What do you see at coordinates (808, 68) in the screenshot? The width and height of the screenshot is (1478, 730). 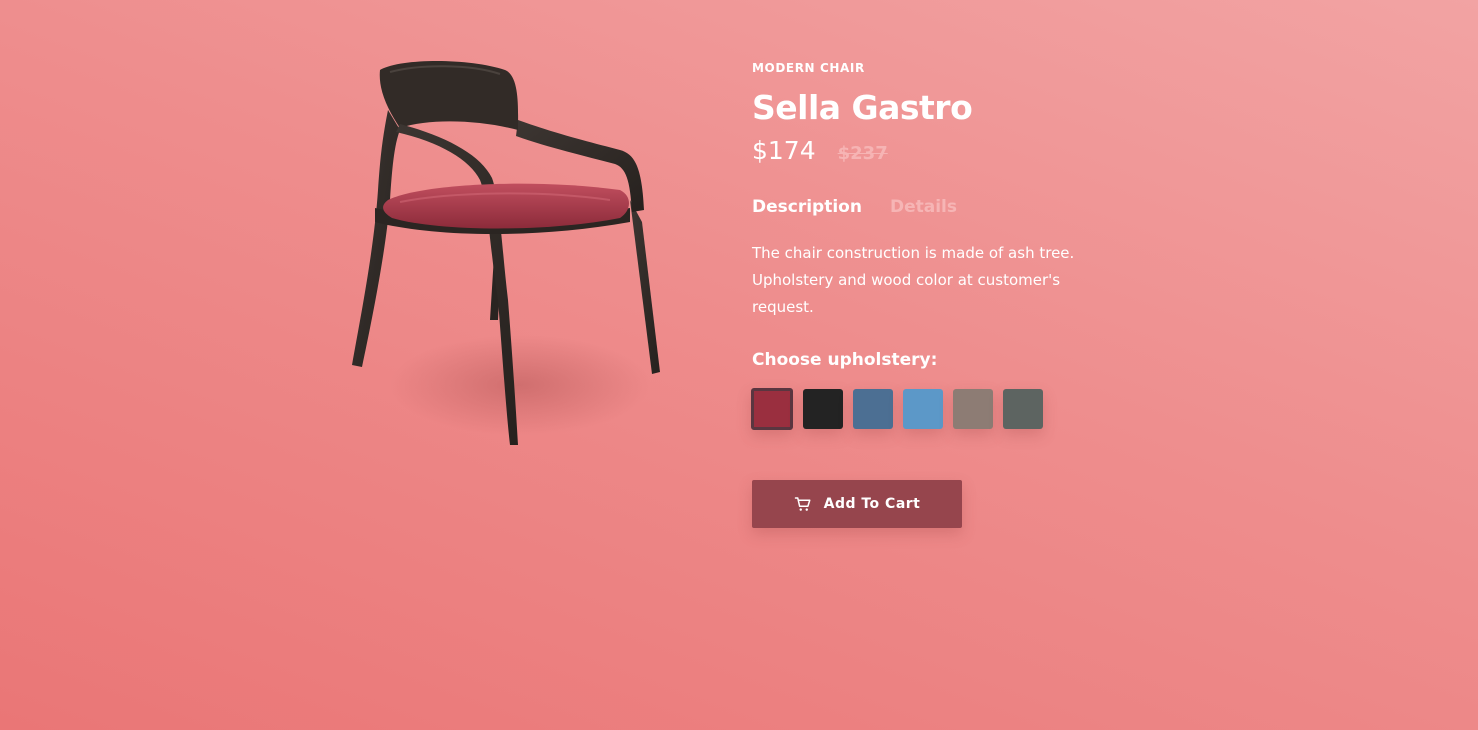 I see `product-category: MODERN CHAIR` at bounding box center [808, 68].